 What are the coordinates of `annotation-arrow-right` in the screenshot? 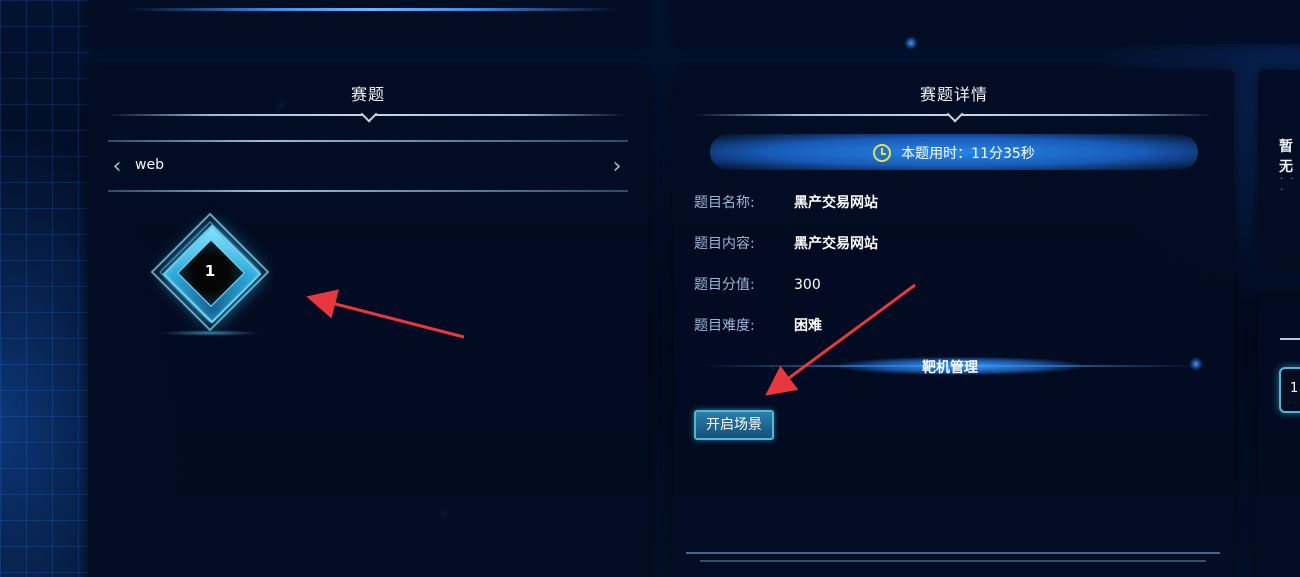 It's located at (840, 339).